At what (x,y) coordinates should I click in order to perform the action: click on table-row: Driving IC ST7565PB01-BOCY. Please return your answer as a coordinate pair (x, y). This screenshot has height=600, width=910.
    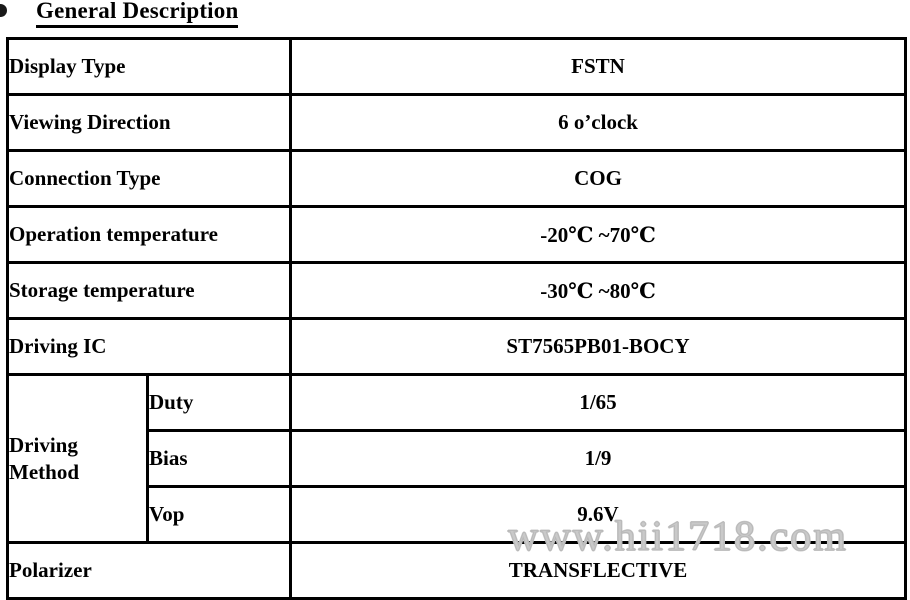
    Looking at the image, I should click on (456, 346).